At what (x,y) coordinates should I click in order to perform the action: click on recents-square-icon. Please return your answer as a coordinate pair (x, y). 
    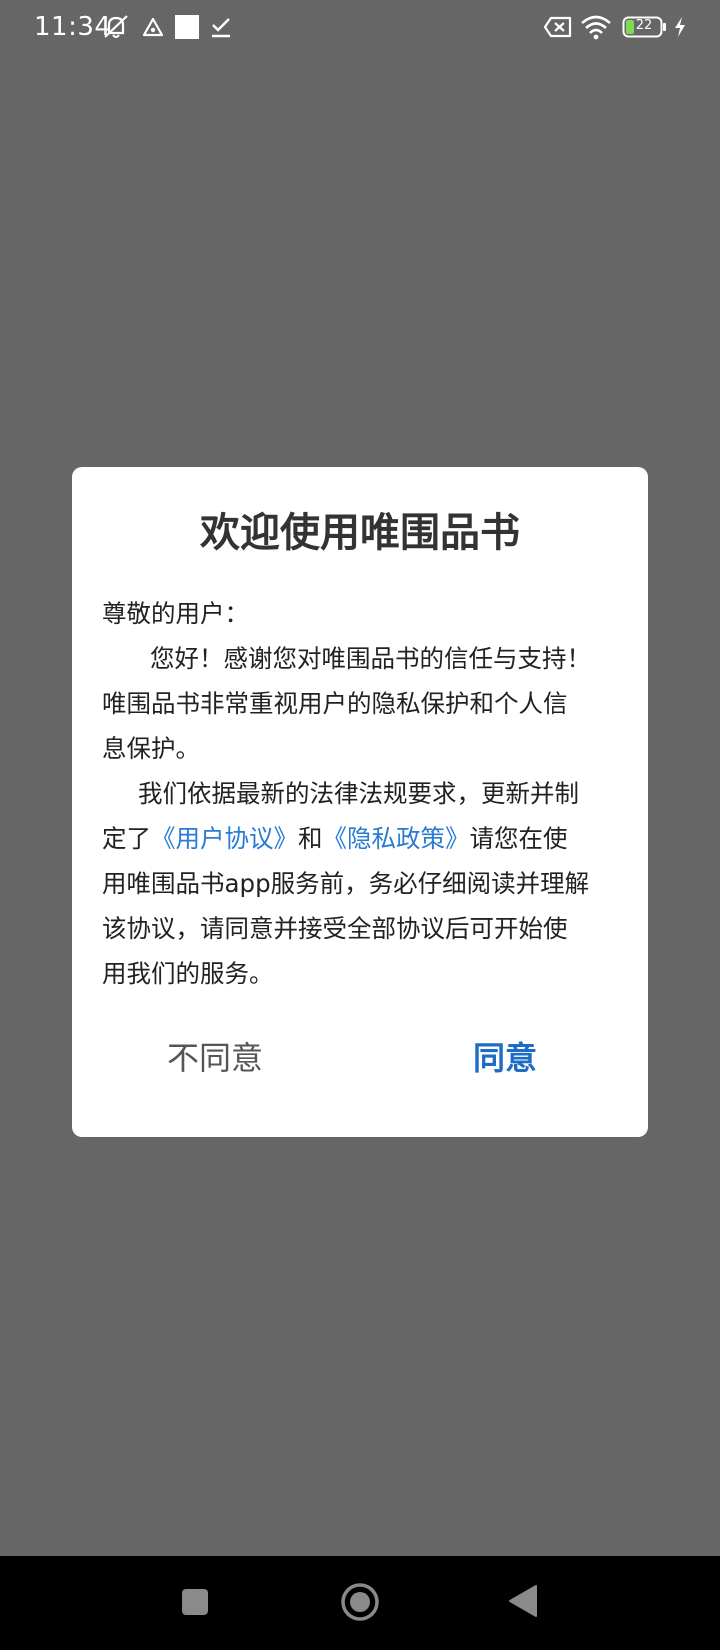
    Looking at the image, I should click on (195, 1604).